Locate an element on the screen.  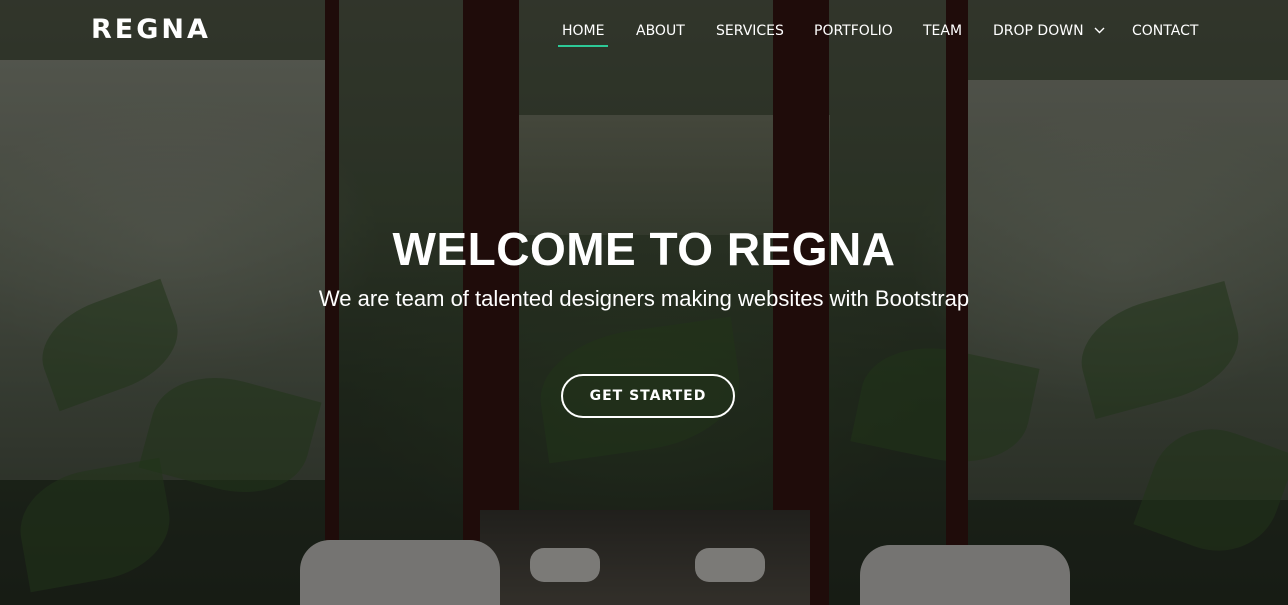
nav-contact: CONTACT is located at coordinates (1165, 31).